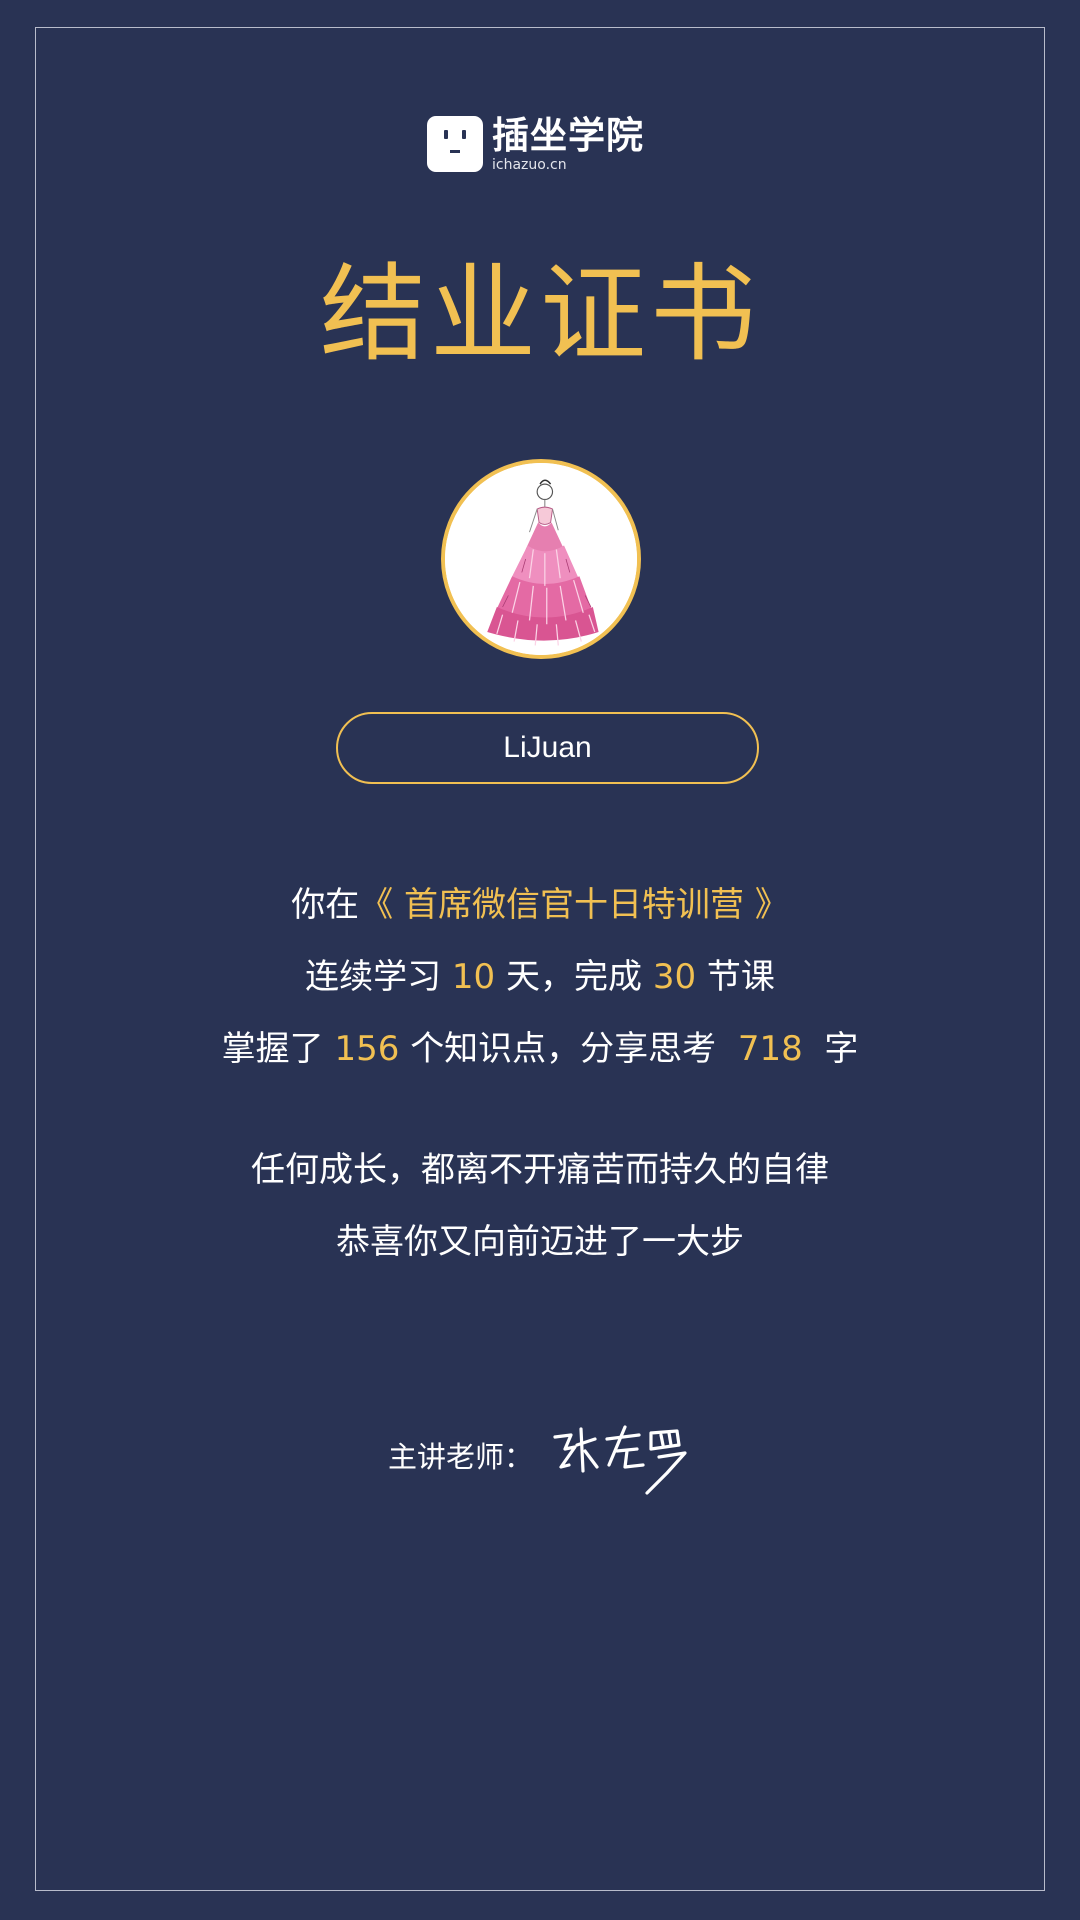 Image resolution: width=1080 pixels, height=1920 pixels. What do you see at coordinates (455, 144) in the screenshot?
I see `logo-face-icon` at bounding box center [455, 144].